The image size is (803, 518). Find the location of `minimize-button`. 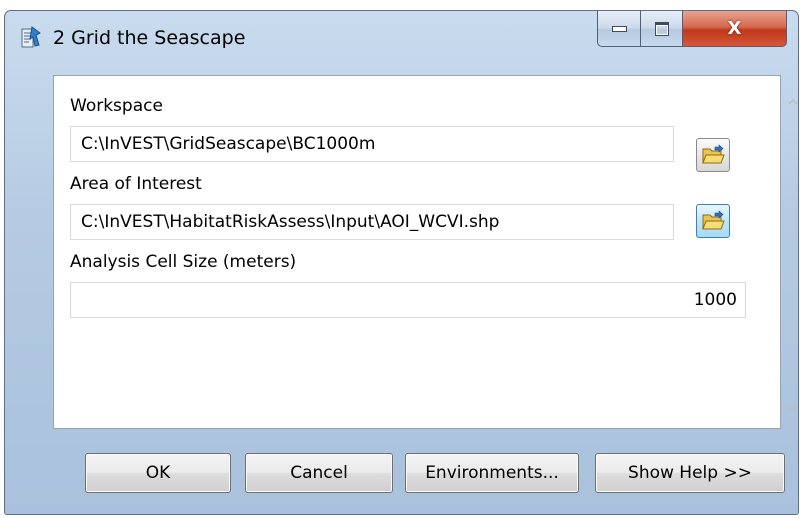

minimize-button is located at coordinates (619, 29).